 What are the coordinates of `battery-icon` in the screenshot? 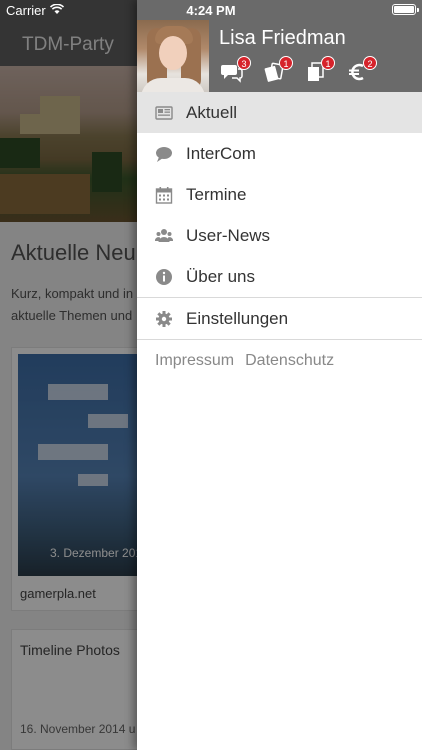 It's located at (405, 9).